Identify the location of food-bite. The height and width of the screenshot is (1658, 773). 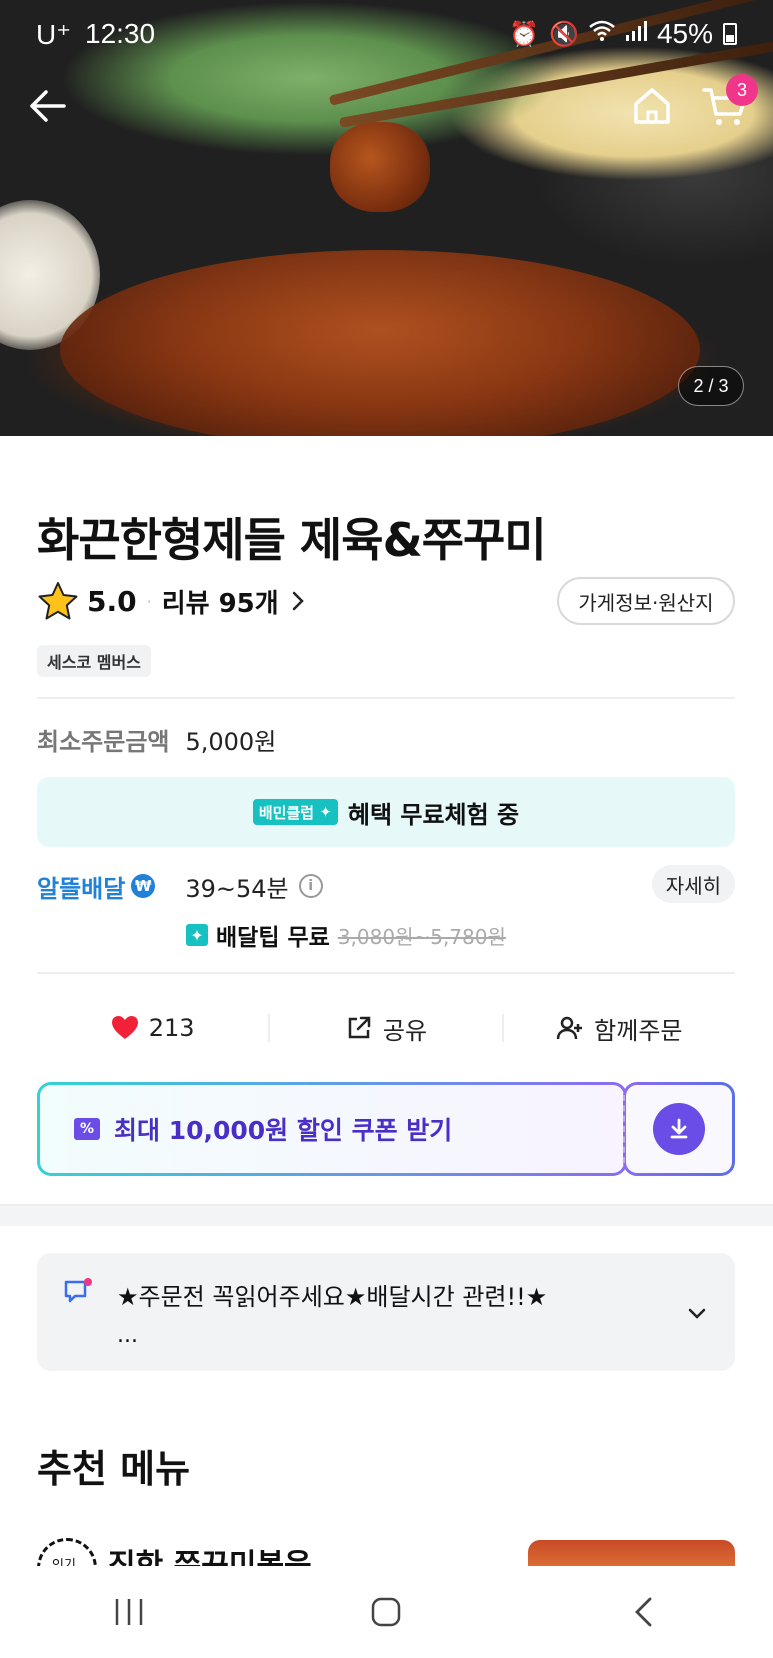
(380, 167).